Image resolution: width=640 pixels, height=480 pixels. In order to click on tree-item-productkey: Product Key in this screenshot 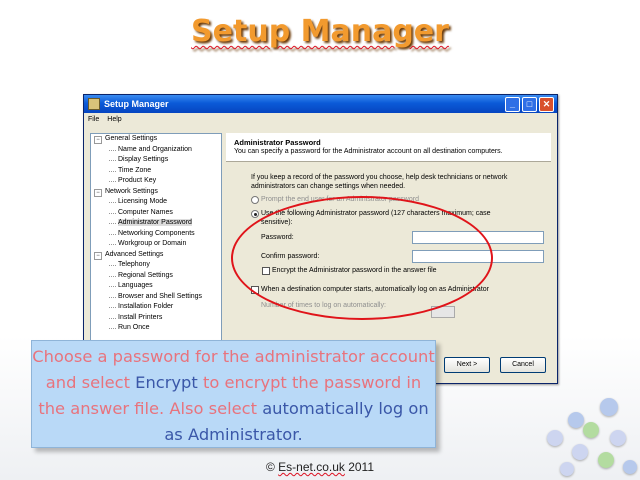, I will do `click(156, 181)`.